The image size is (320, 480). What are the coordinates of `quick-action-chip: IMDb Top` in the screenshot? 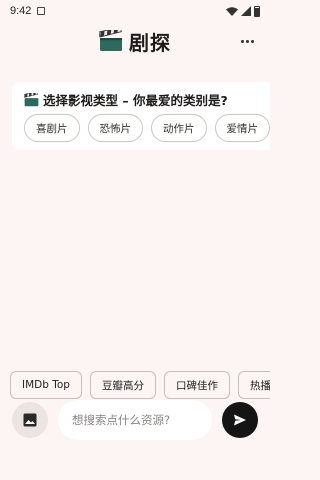 It's located at (46, 385).